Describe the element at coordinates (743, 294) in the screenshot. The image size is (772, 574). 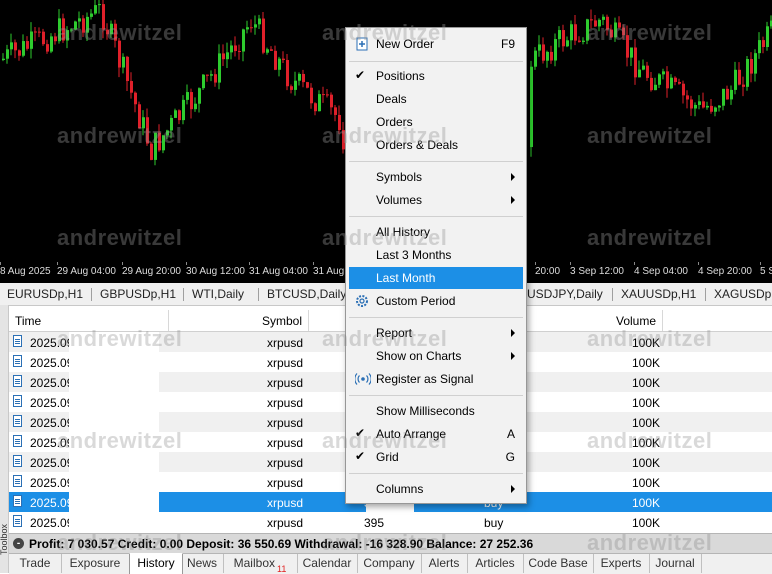
I see `chart-tab: XAGUSDp,H1` at that location.